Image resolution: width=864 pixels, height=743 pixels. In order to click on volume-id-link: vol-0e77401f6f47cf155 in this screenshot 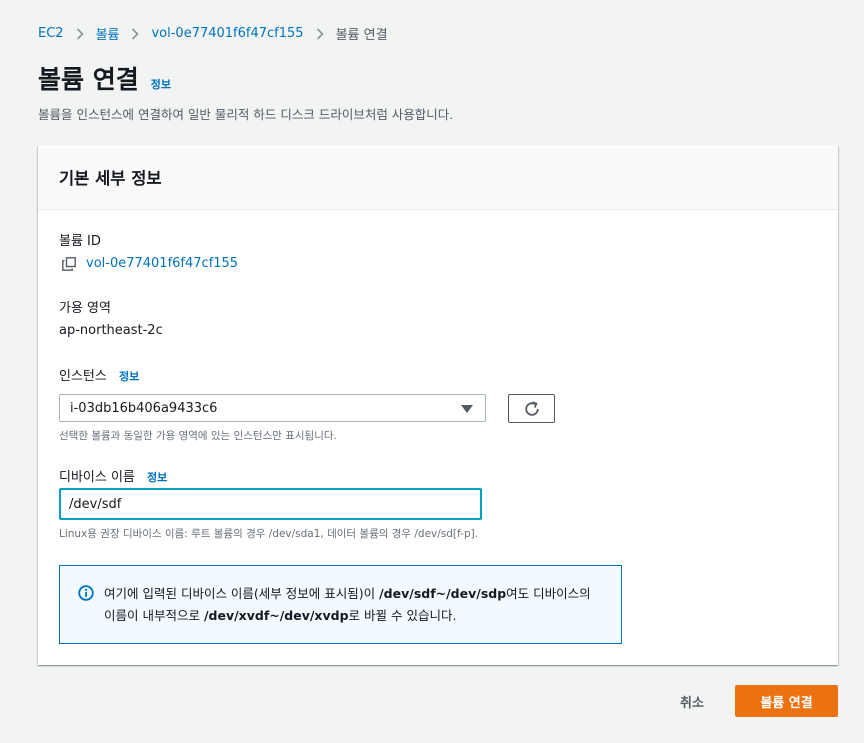, I will do `click(162, 263)`.